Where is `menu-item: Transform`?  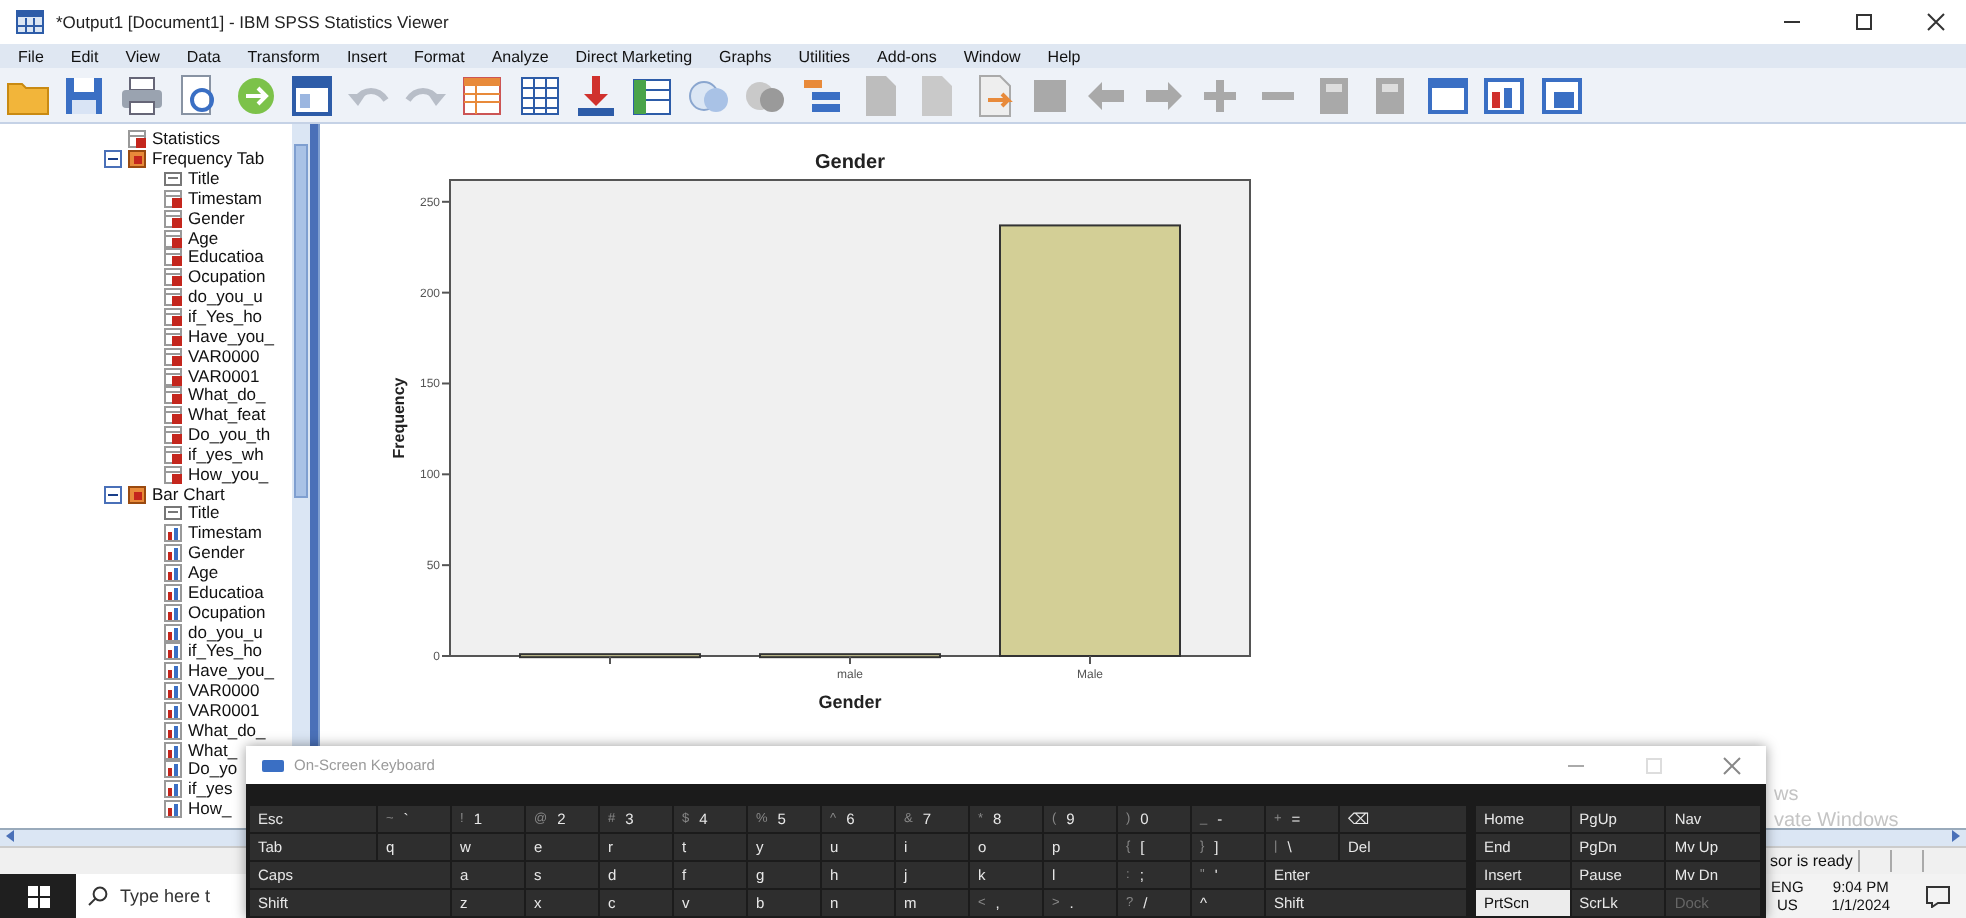
menu-item: Transform is located at coordinates (283, 56).